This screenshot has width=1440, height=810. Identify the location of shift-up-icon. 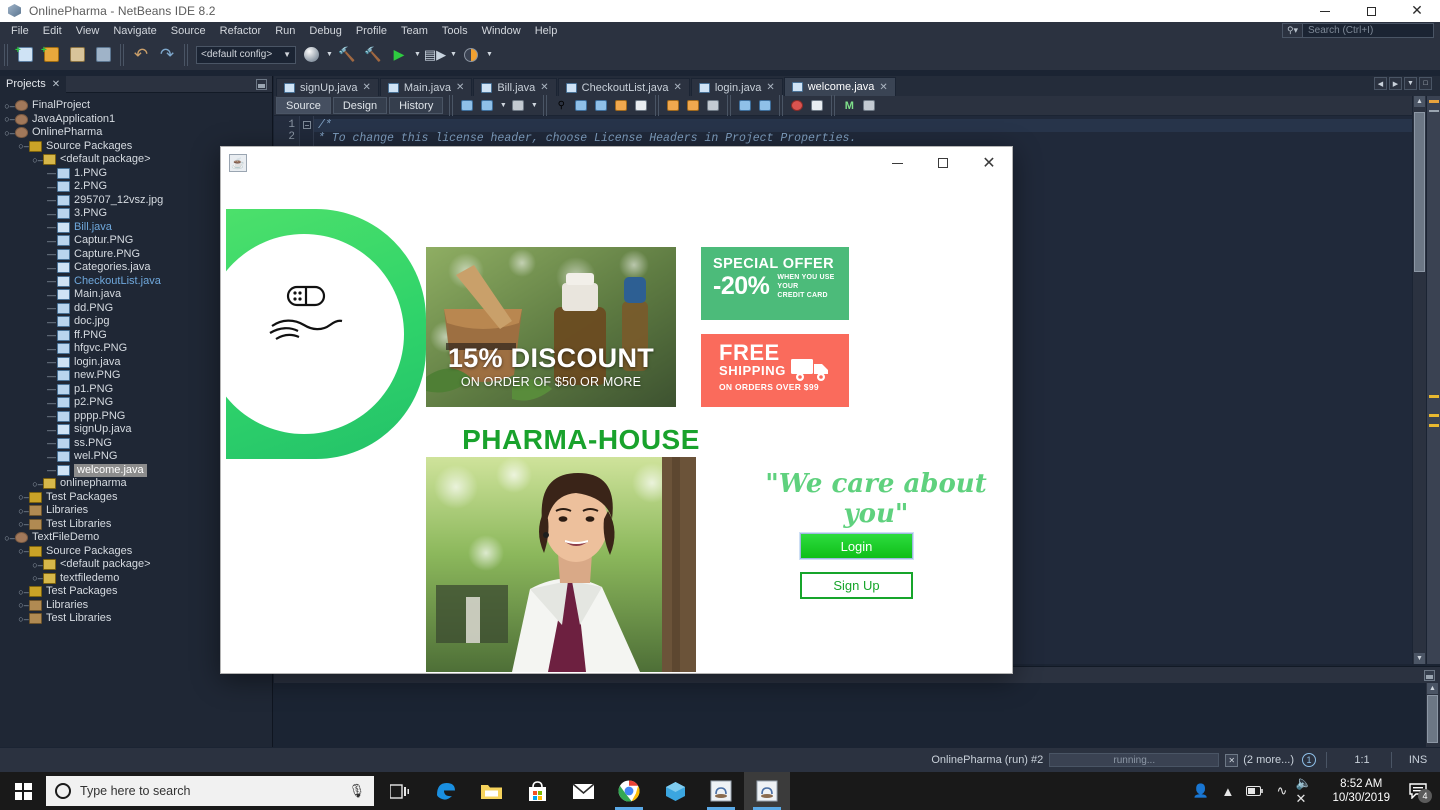
(673, 106).